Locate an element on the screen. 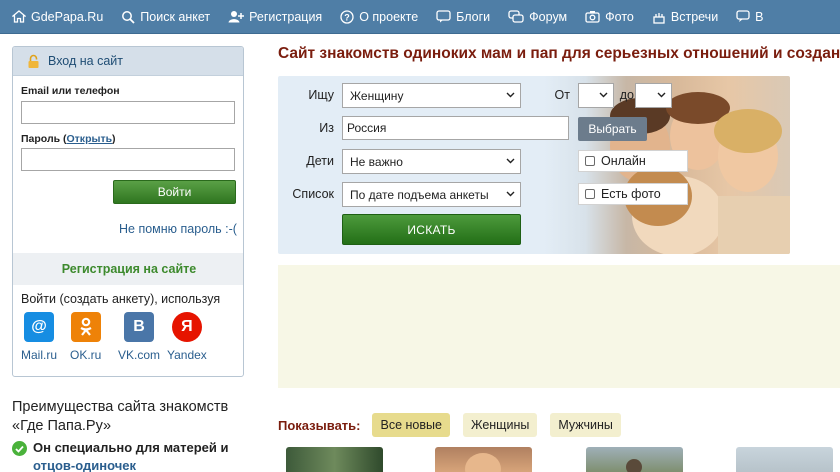 The image size is (840, 472). list-label: Список is located at coordinates (313, 194).